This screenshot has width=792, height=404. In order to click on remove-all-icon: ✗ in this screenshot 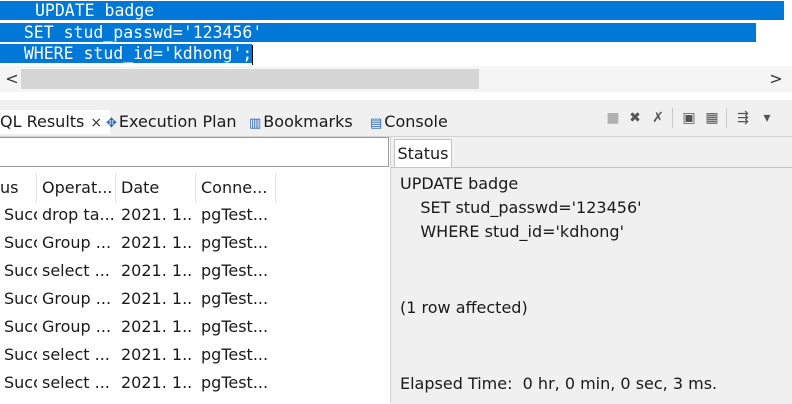, I will do `click(658, 118)`.